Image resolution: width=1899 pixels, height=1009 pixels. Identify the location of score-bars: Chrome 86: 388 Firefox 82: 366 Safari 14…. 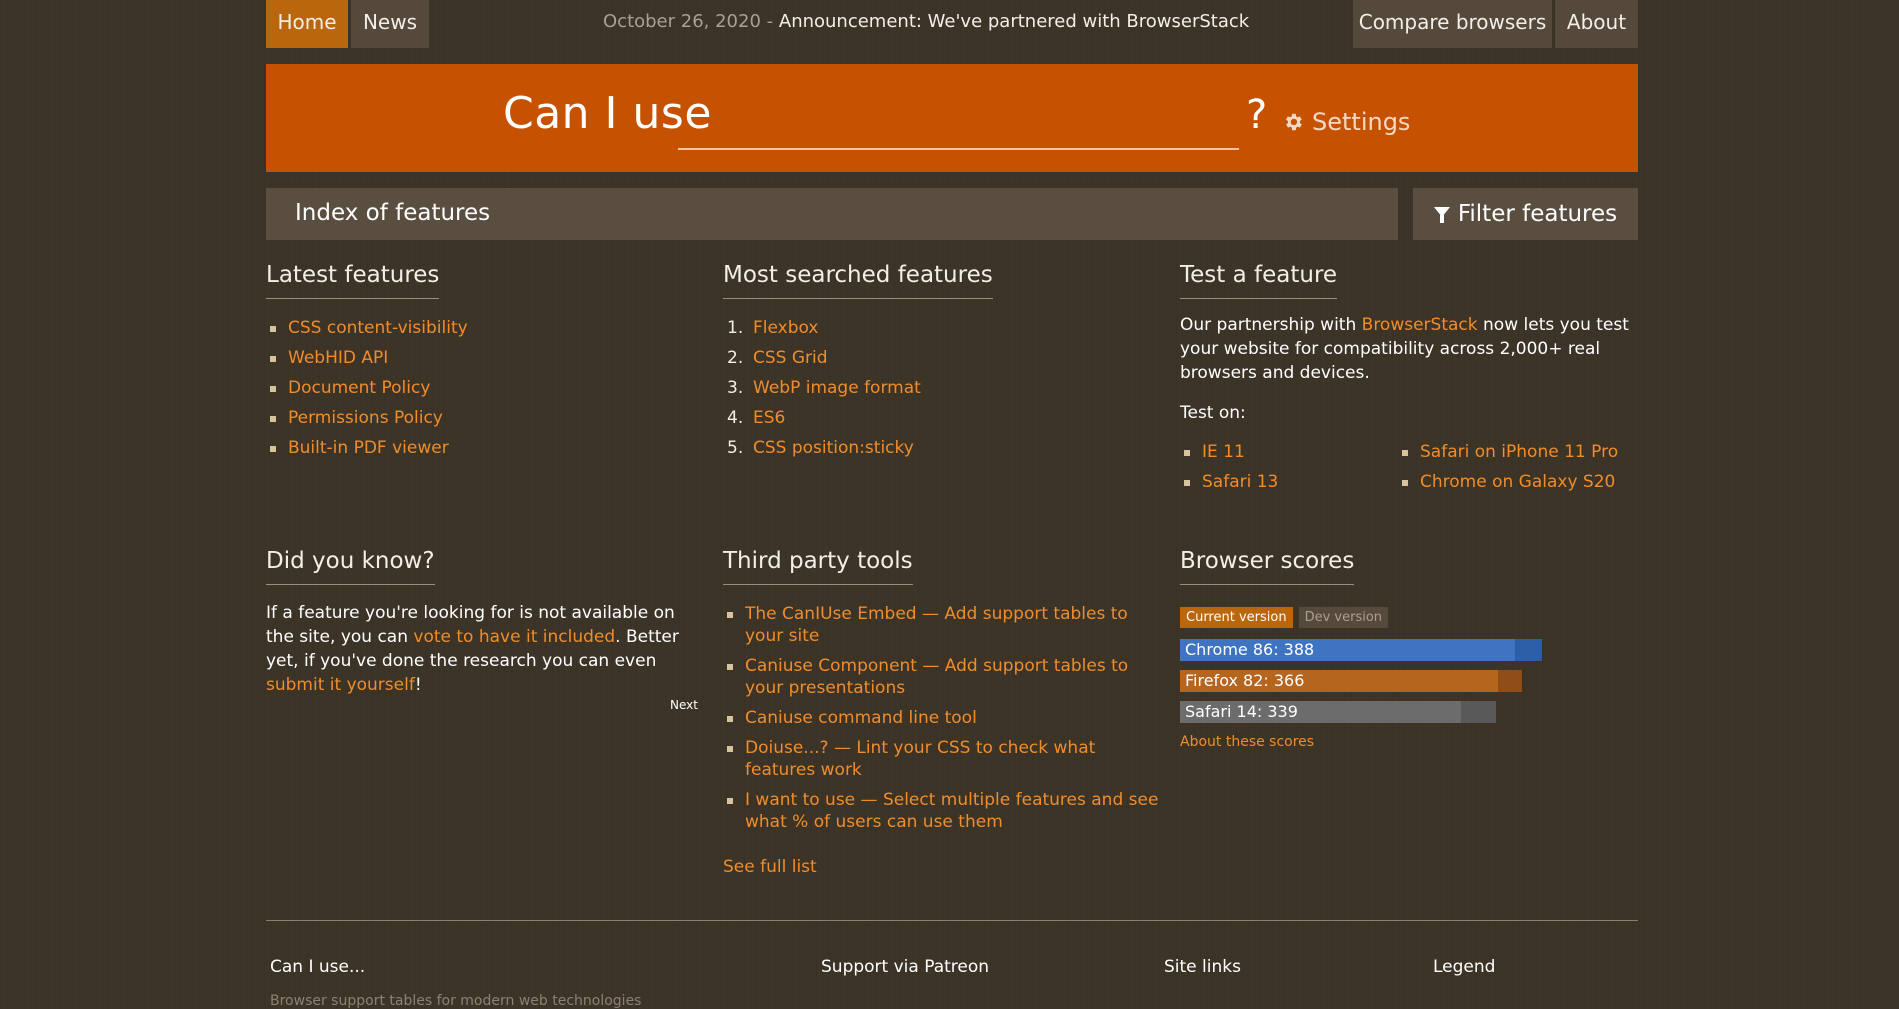
(1410, 681).